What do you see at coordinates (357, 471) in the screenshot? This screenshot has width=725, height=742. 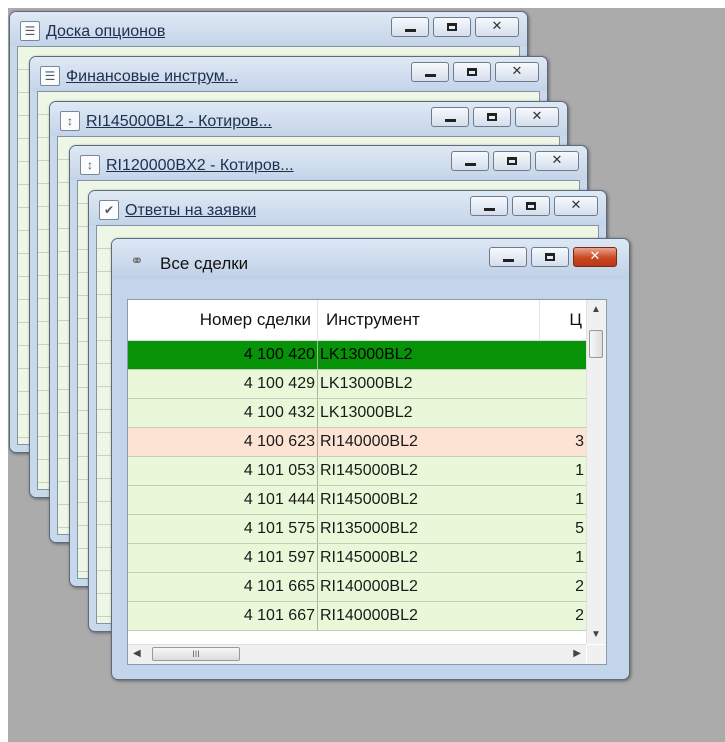 I see `table-row: 4 101 053 RI145000BL2 1` at bounding box center [357, 471].